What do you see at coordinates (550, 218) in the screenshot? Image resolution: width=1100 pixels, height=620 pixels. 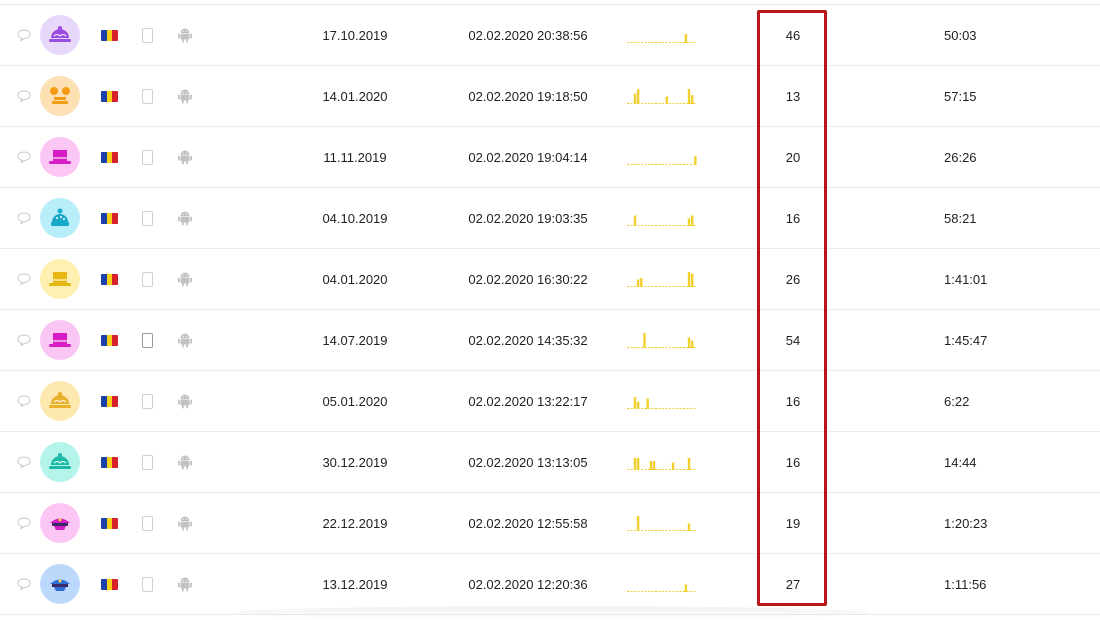 I see `table-row: 04.10.2019 02.02.2020 19:03:35 16 58:21` at bounding box center [550, 218].